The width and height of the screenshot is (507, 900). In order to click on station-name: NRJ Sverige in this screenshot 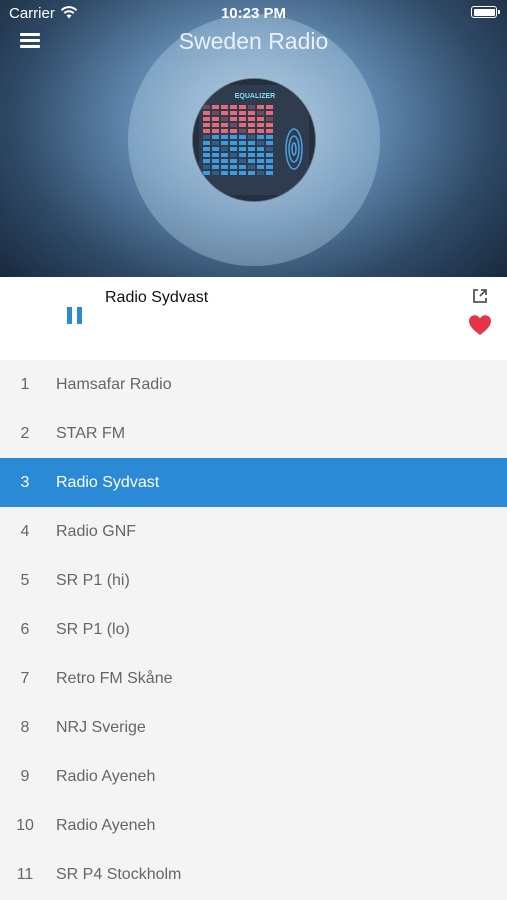, I will do `click(101, 727)`.